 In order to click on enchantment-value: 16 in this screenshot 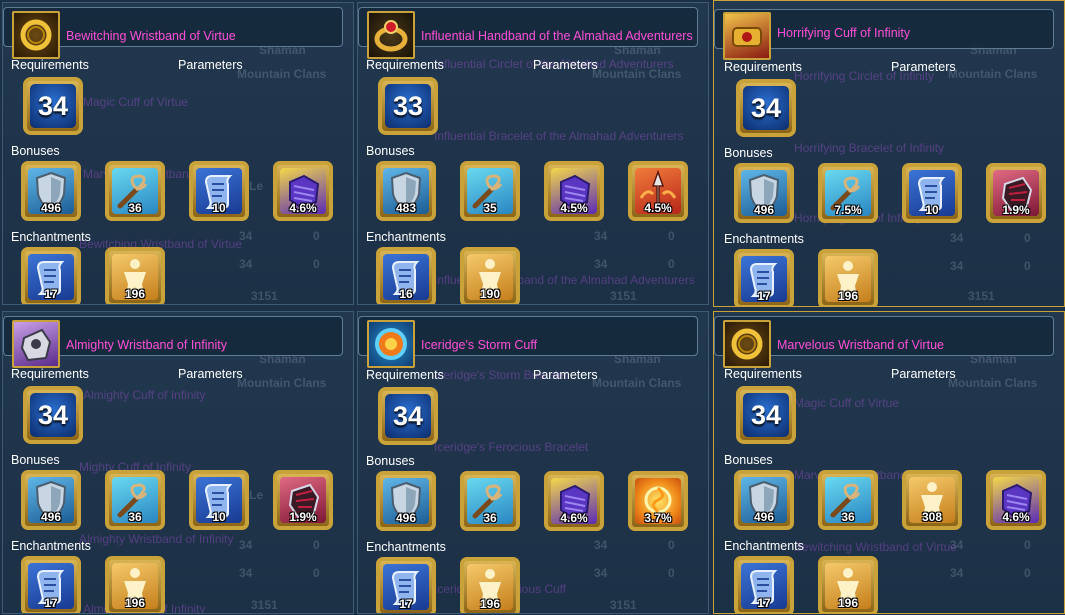, I will do `click(406, 293)`.